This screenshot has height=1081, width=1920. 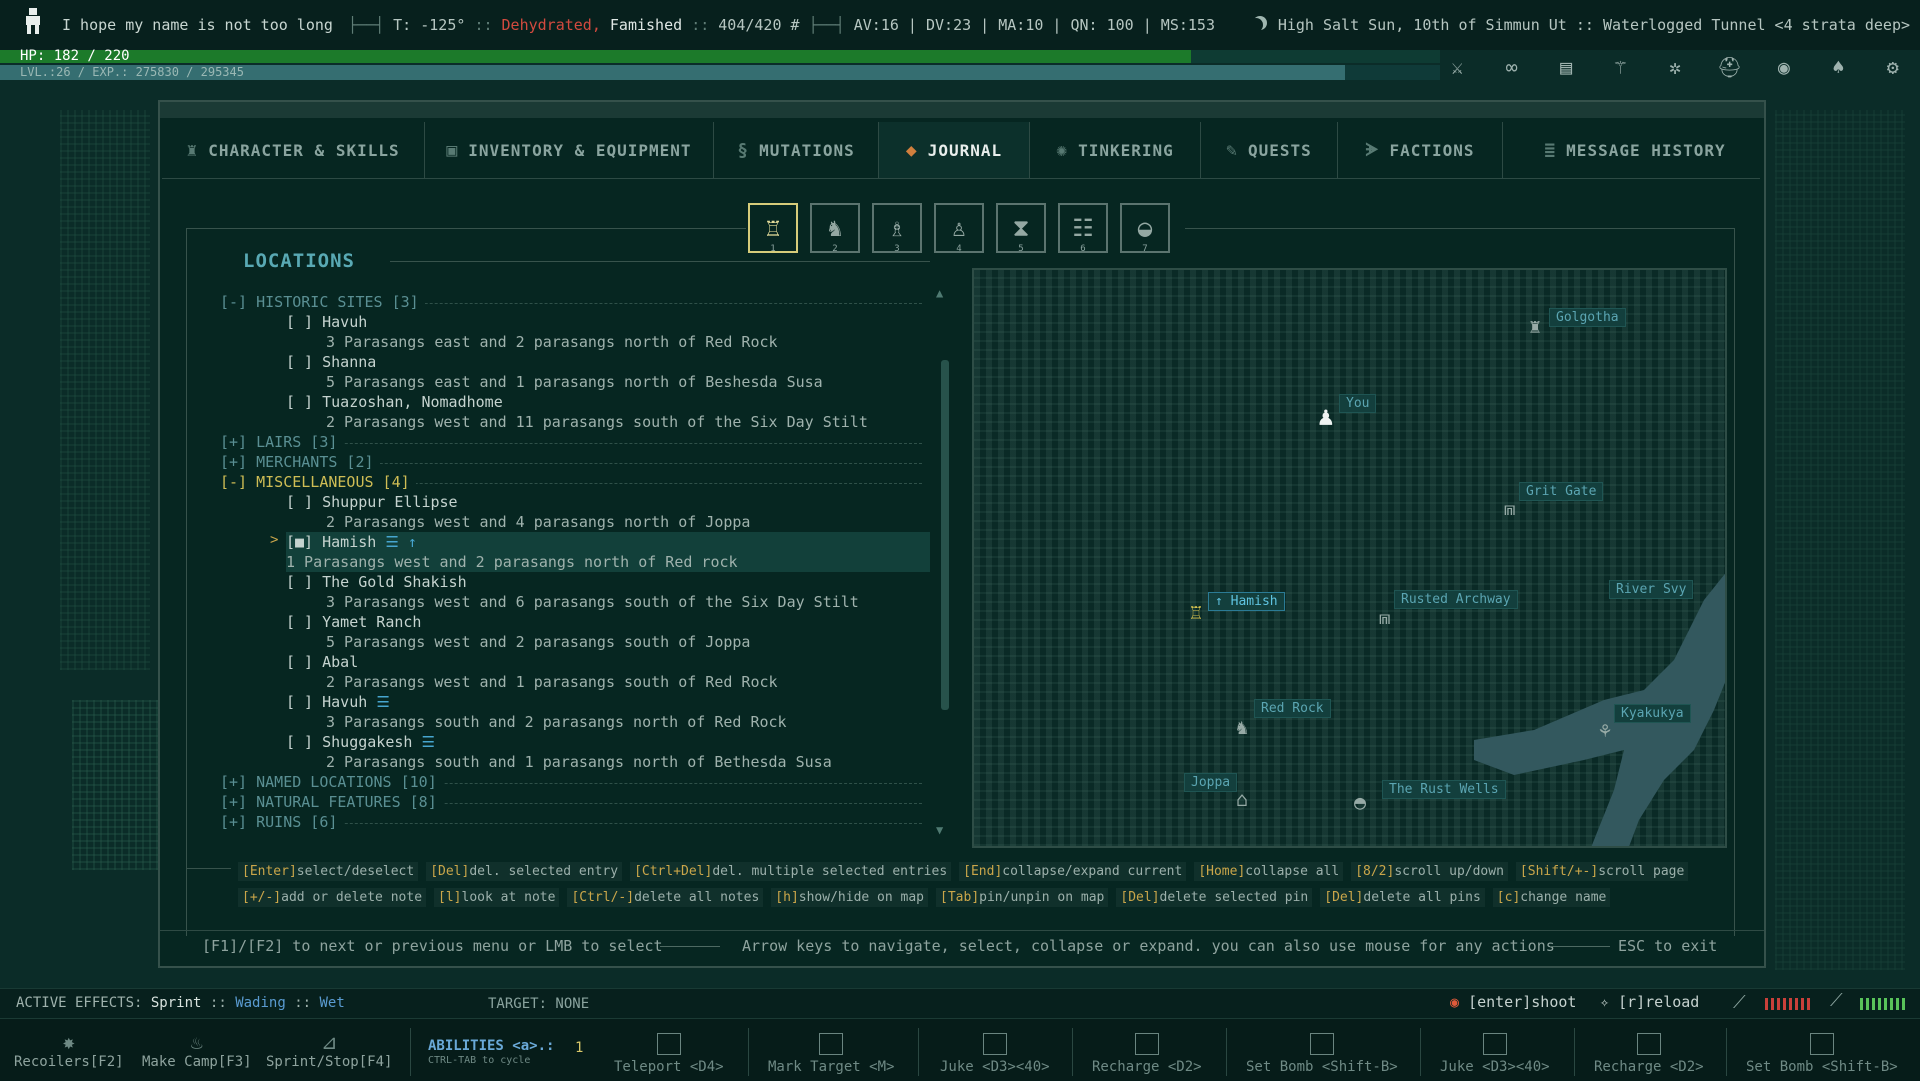 What do you see at coordinates (939, 830) in the screenshot?
I see `scroll-down-icon: ▼` at bounding box center [939, 830].